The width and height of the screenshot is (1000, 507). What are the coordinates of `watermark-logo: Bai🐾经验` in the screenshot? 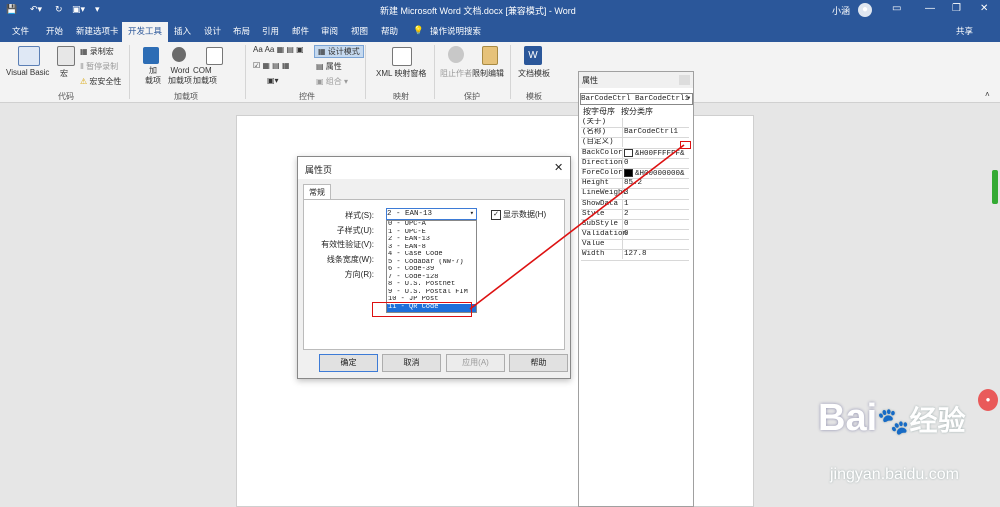 It's located at (892, 418).